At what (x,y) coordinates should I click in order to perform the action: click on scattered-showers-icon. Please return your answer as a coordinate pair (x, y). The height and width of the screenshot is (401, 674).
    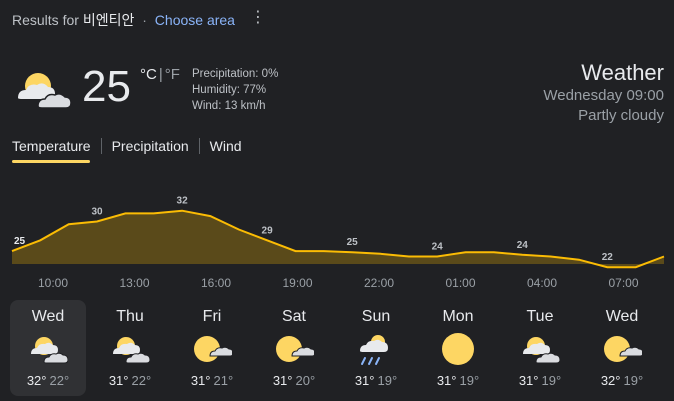
    Looking at the image, I should click on (374, 350).